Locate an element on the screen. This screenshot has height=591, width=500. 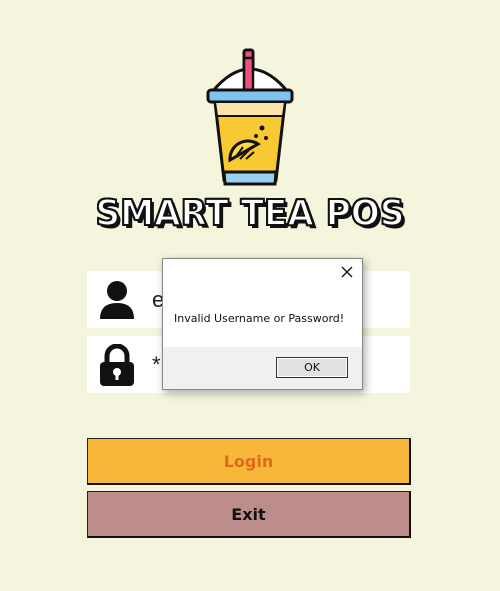
lock-icon is located at coordinates (117, 365).